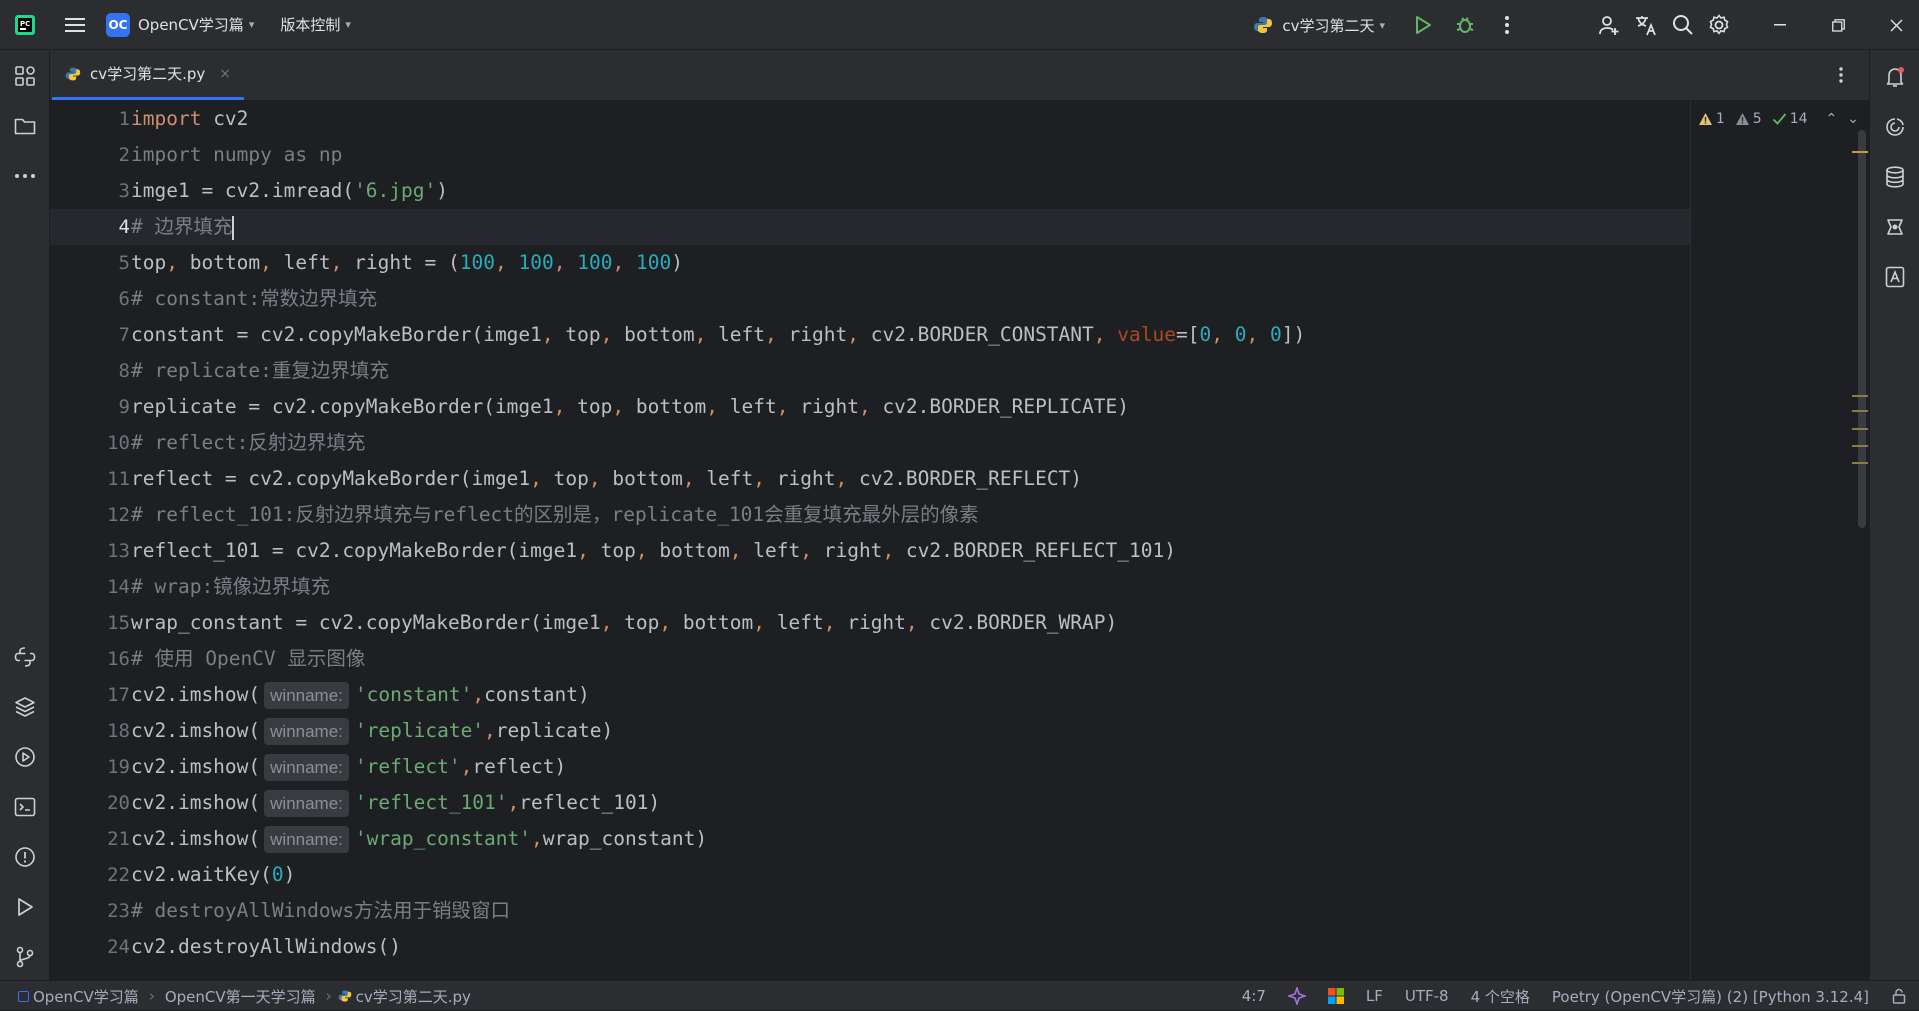 This screenshot has height=1011, width=1919. Describe the element at coordinates (1710, 996) in the screenshot. I see `python-interpreter: Poetry (OpenCV学习篇) (2) [Python 3.12.4]` at that location.